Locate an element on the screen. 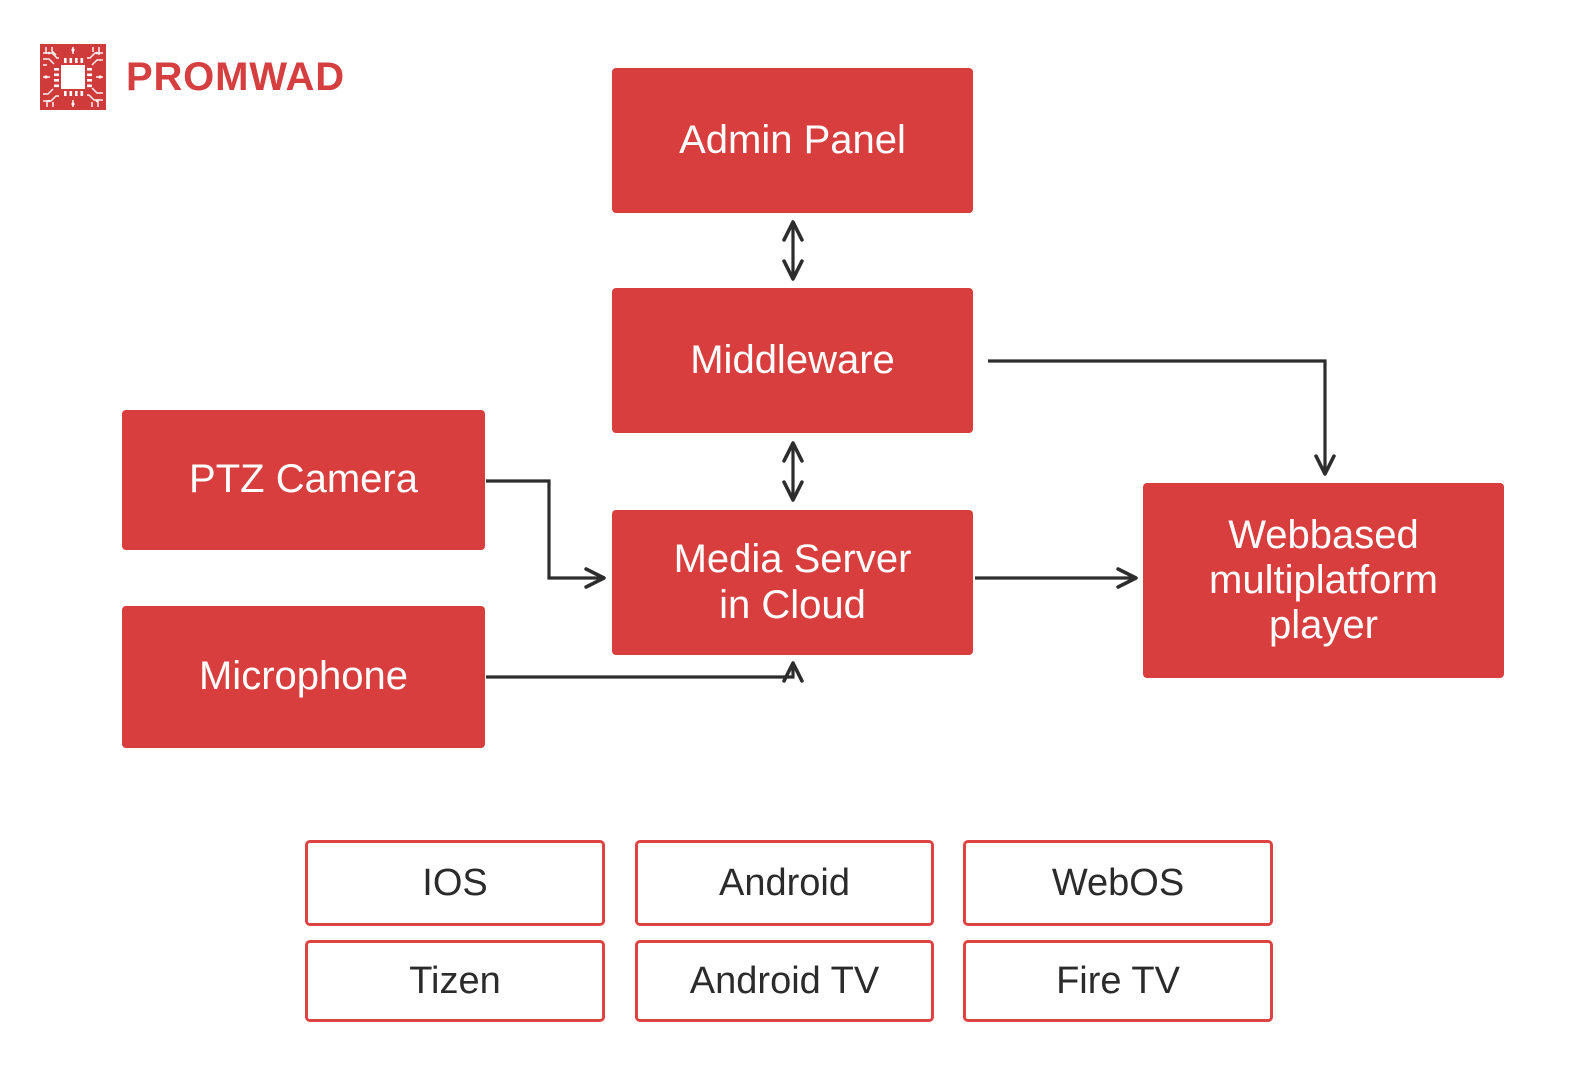  platform-chip-android-tv: Android TV is located at coordinates (784, 981).